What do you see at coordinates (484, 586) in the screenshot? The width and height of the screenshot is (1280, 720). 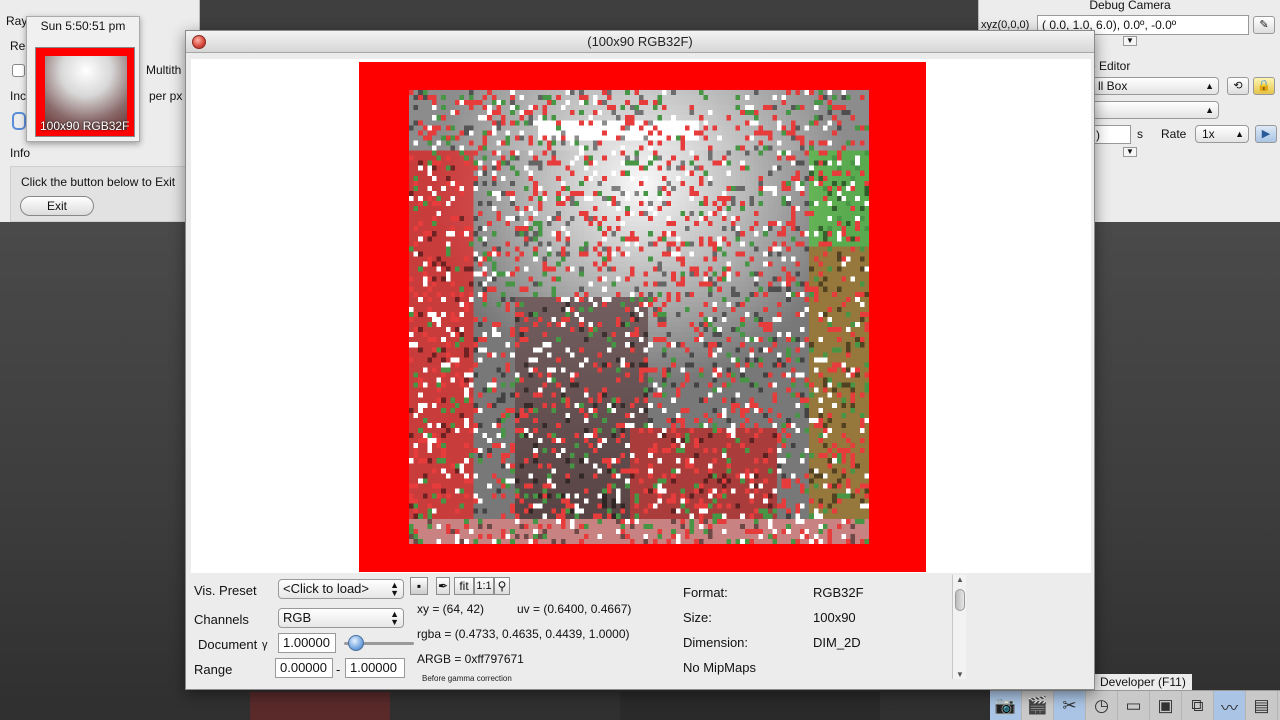 I see `one-to-one-button: 1:1` at bounding box center [484, 586].